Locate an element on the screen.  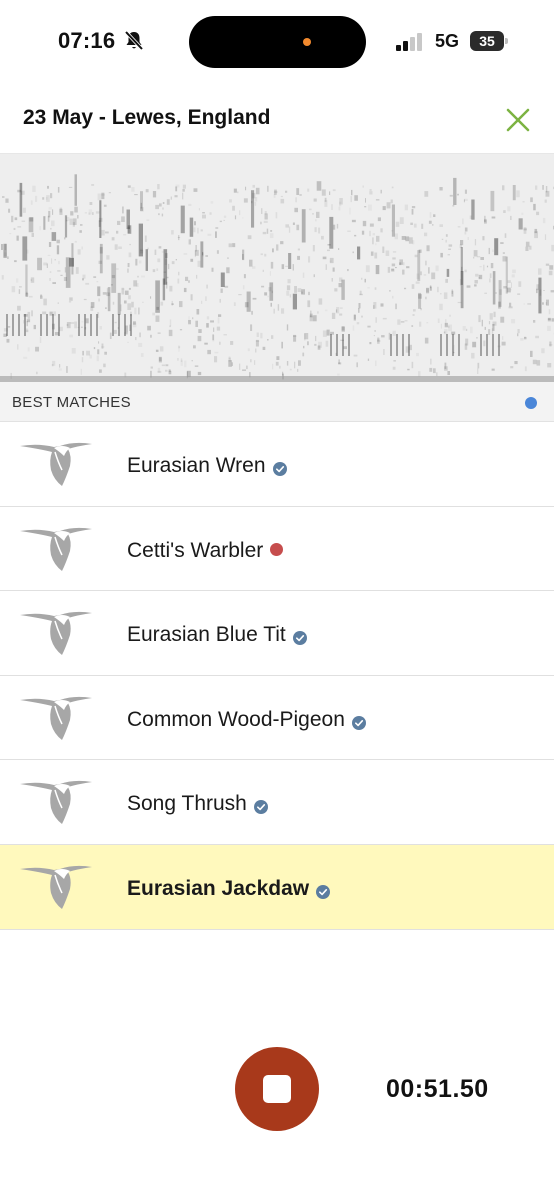
match-row: Eurasian Blue Tit is located at coordinates (277, 633).